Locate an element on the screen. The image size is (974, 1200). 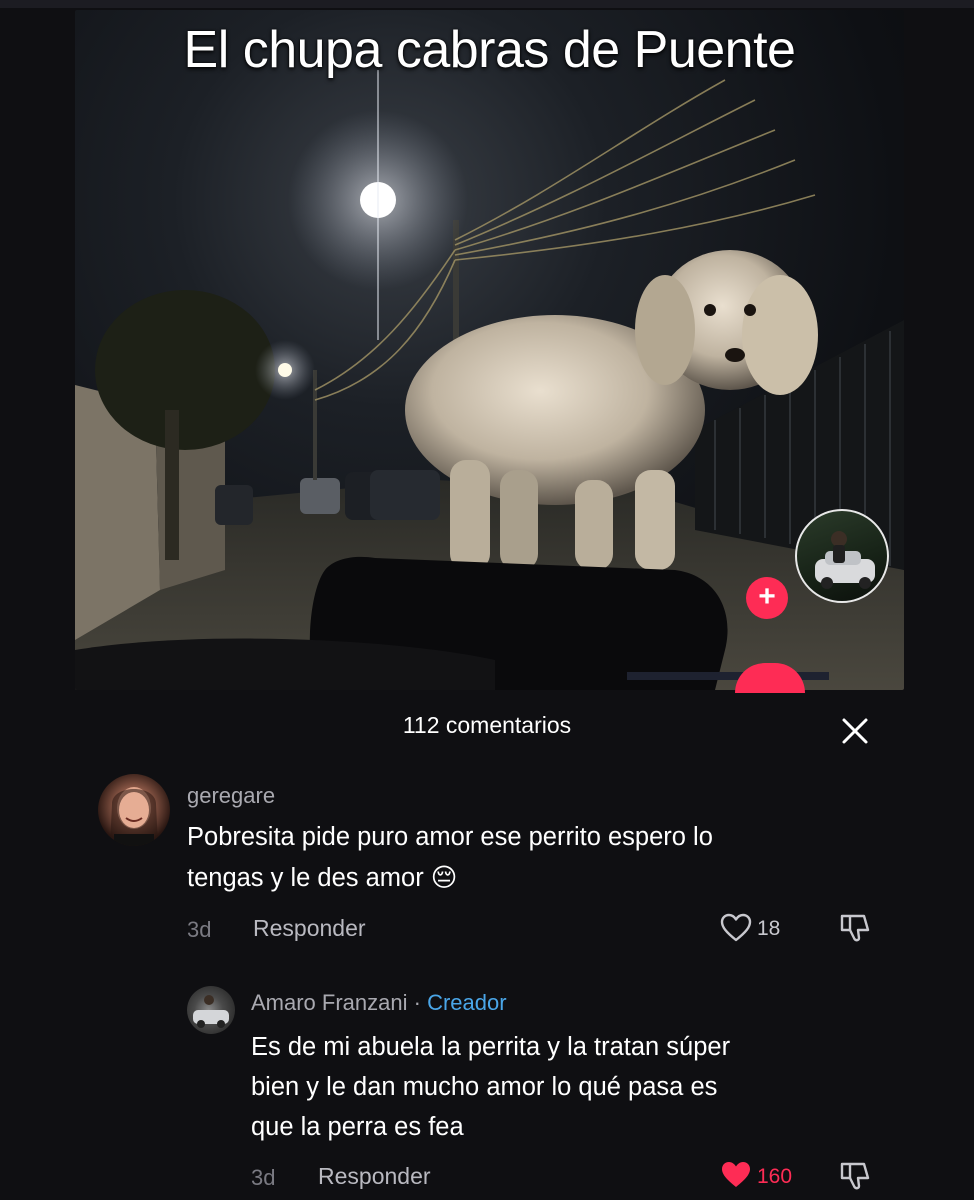
comment-text-line: tengas y le des amor 😔 is located at coordinates (322, 878).